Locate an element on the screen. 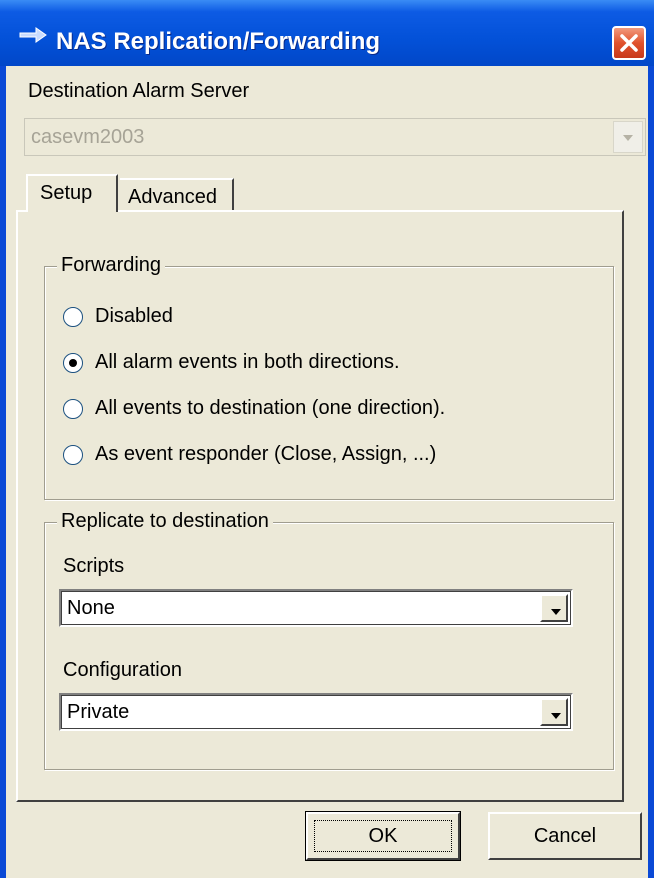  replicate-group-title: Replicate to destination is located at coordinates (165, 521).